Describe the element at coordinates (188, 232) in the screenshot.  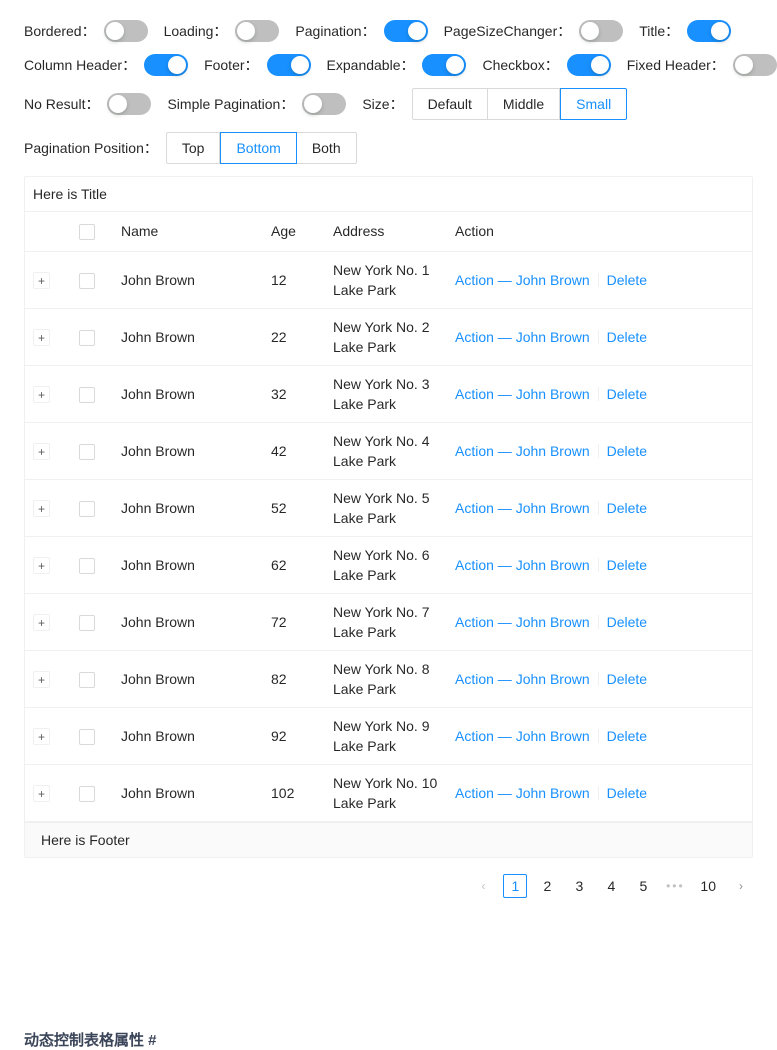
I see `header-name: Name` at that location.